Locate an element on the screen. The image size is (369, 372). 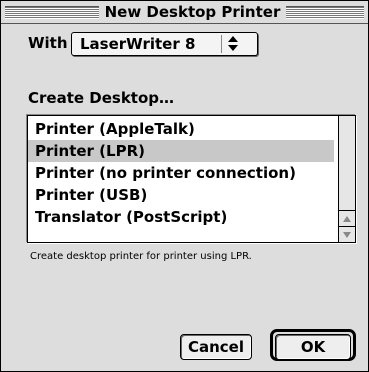
with-label: With is located at coordinates (48, 43).